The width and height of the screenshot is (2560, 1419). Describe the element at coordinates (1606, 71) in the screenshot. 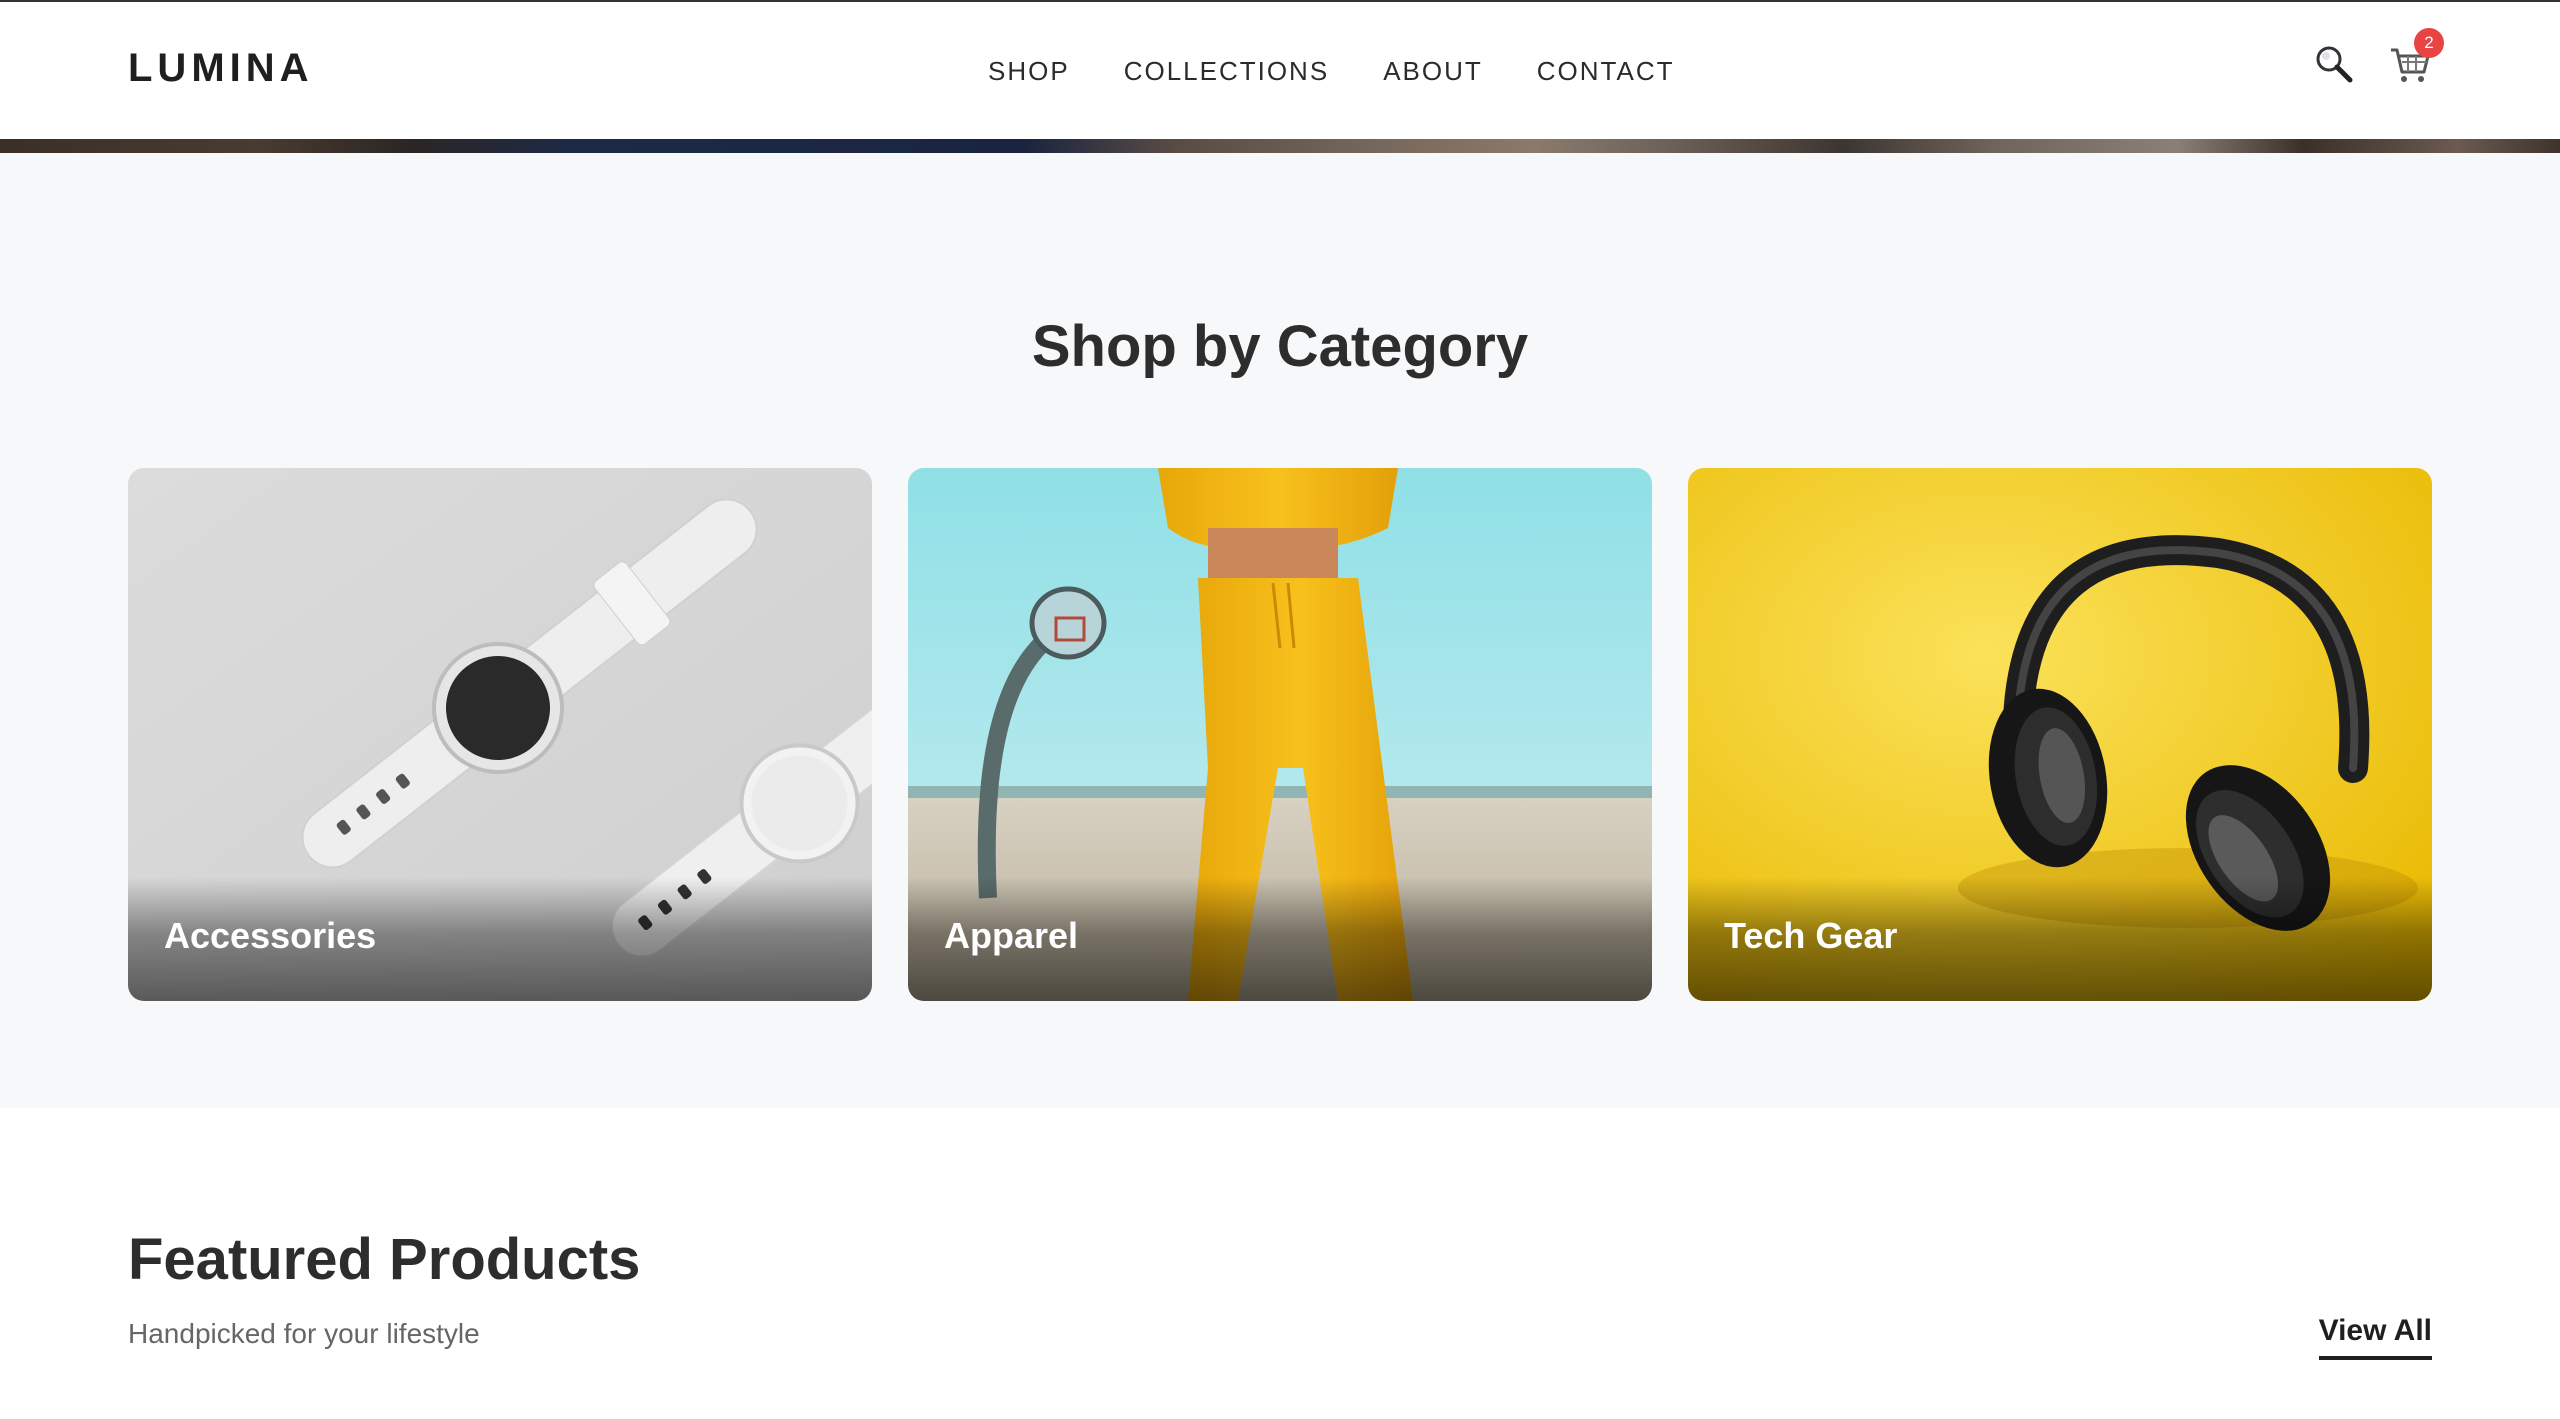

I see `nav-item-contact: CONTACT` at that location.